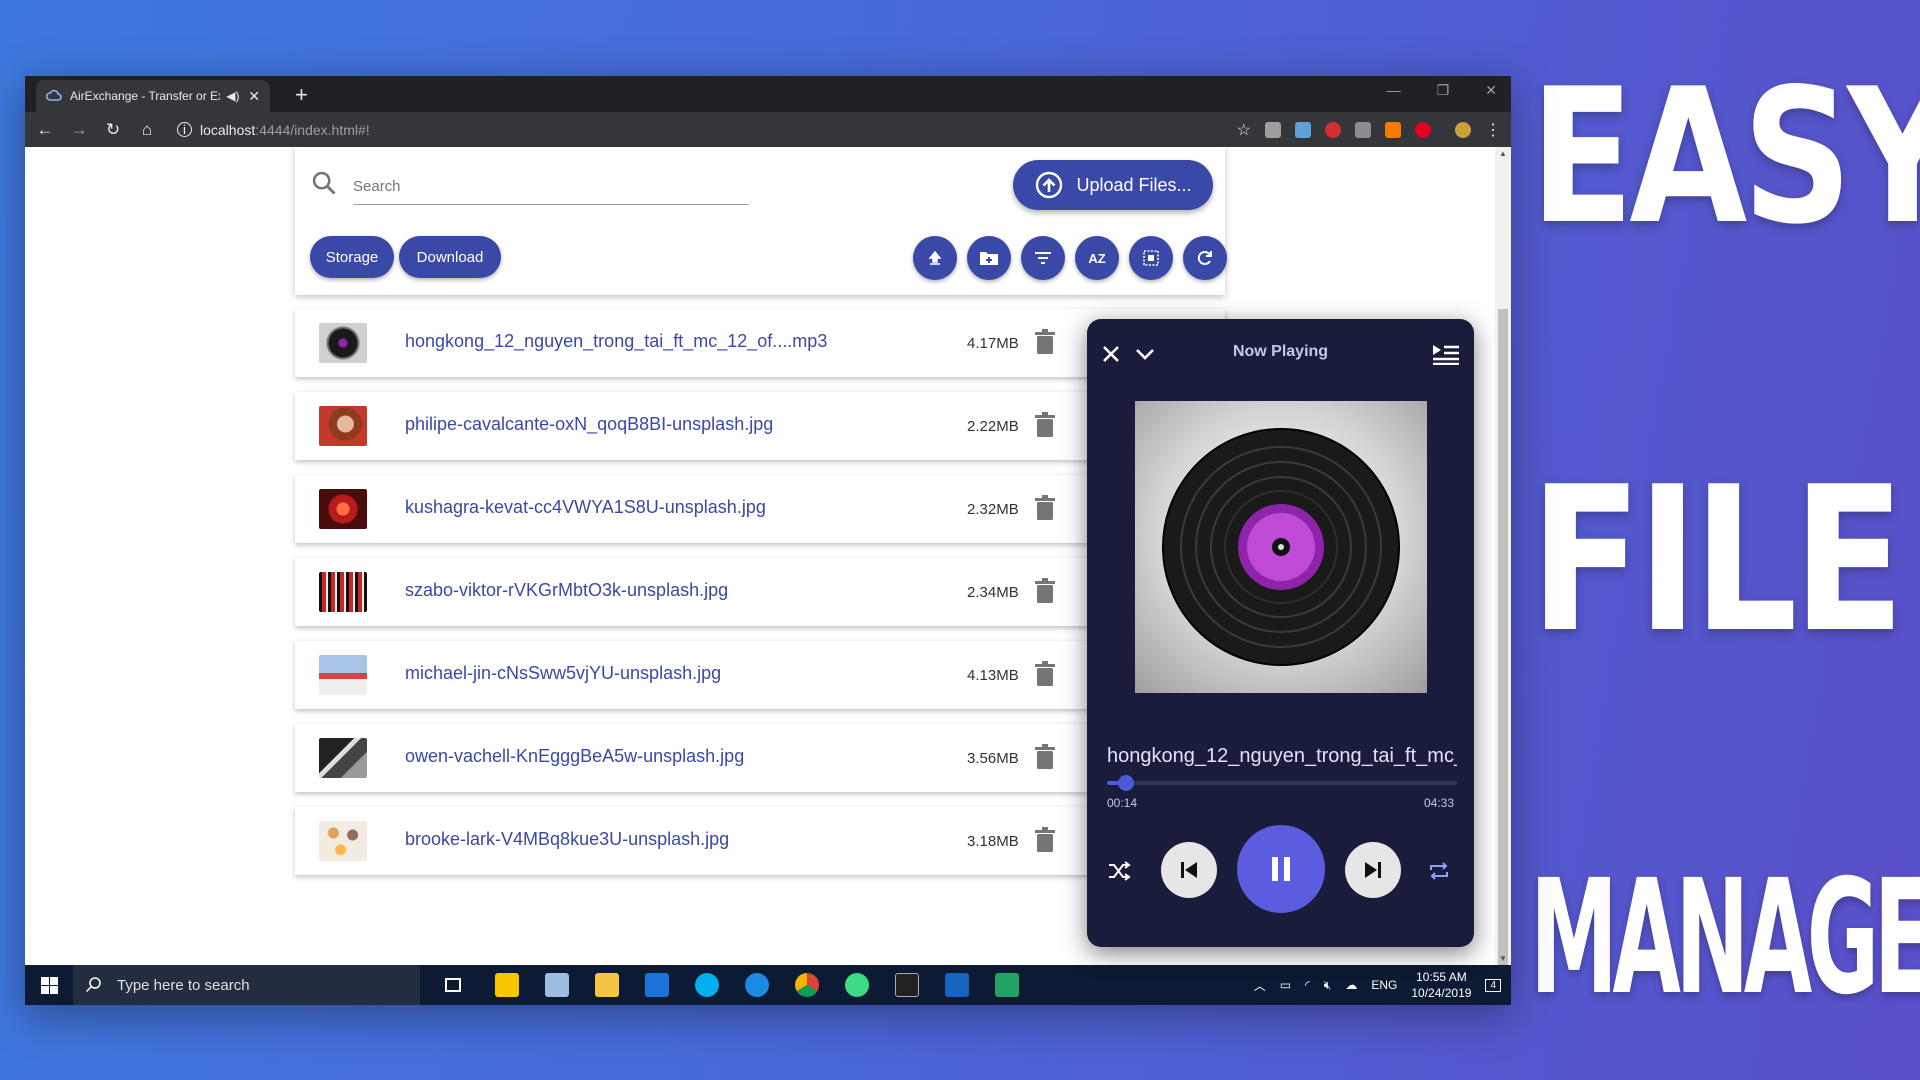 This screenshot has width=1920, height=1080. I want to click on store-app-icon, so click(657, 985).